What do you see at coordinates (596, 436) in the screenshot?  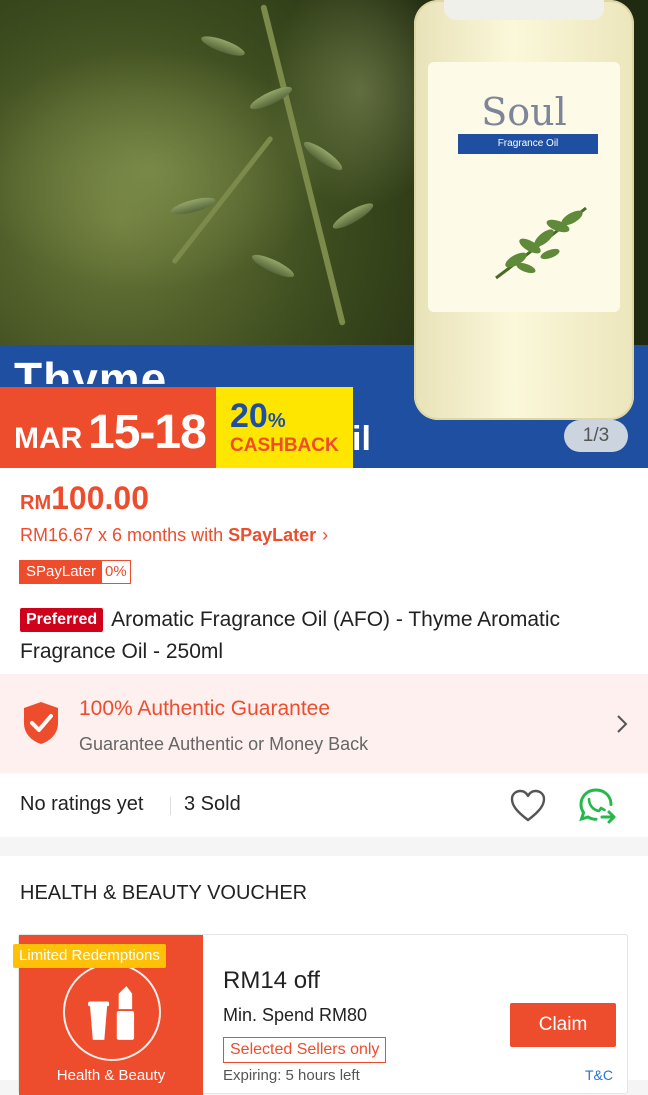 I see `image-counter: 1/3` at bounding box center [596, 436].